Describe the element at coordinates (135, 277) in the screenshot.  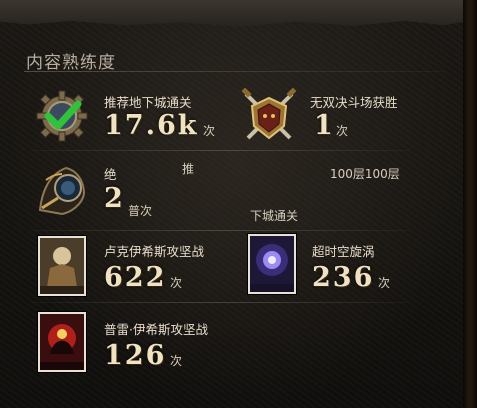
I see `entry-value-luke-raid: 622` at that location.